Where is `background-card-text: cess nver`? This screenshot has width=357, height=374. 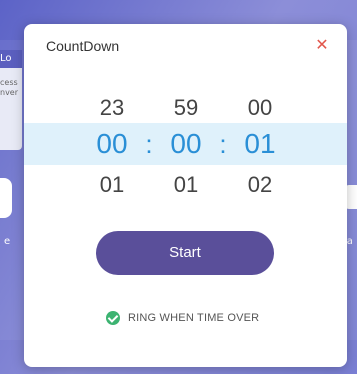 background-card-text: cess nver is located at coordinates (11, 88).